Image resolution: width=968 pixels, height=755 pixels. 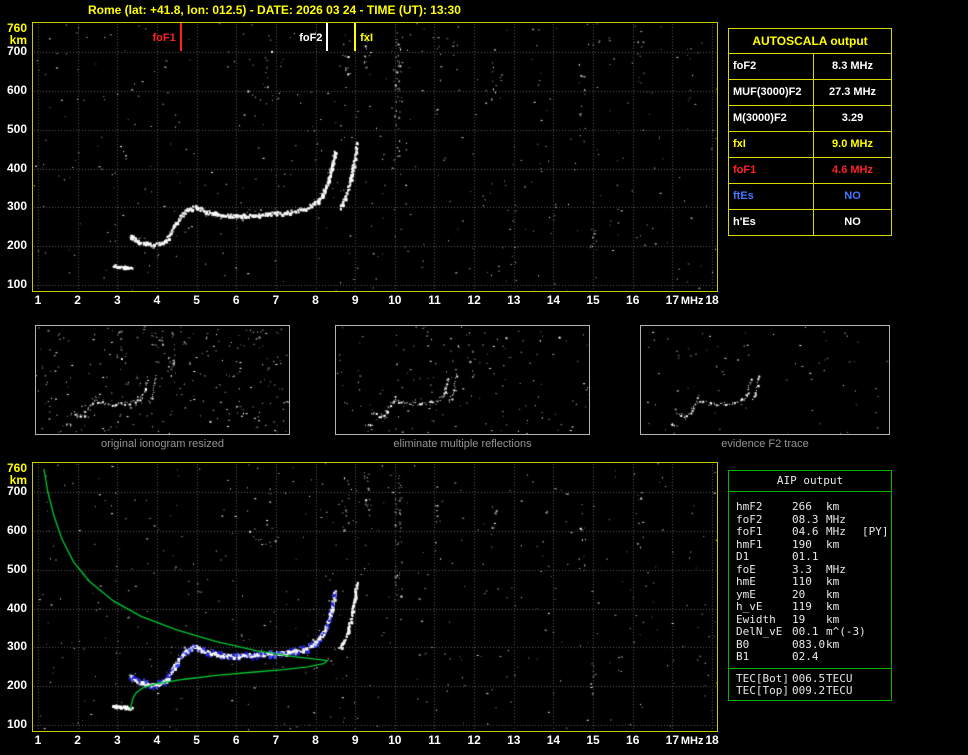 I want to click on aip-row-hmE: hmE 110 km, so click(x=813, y=582).